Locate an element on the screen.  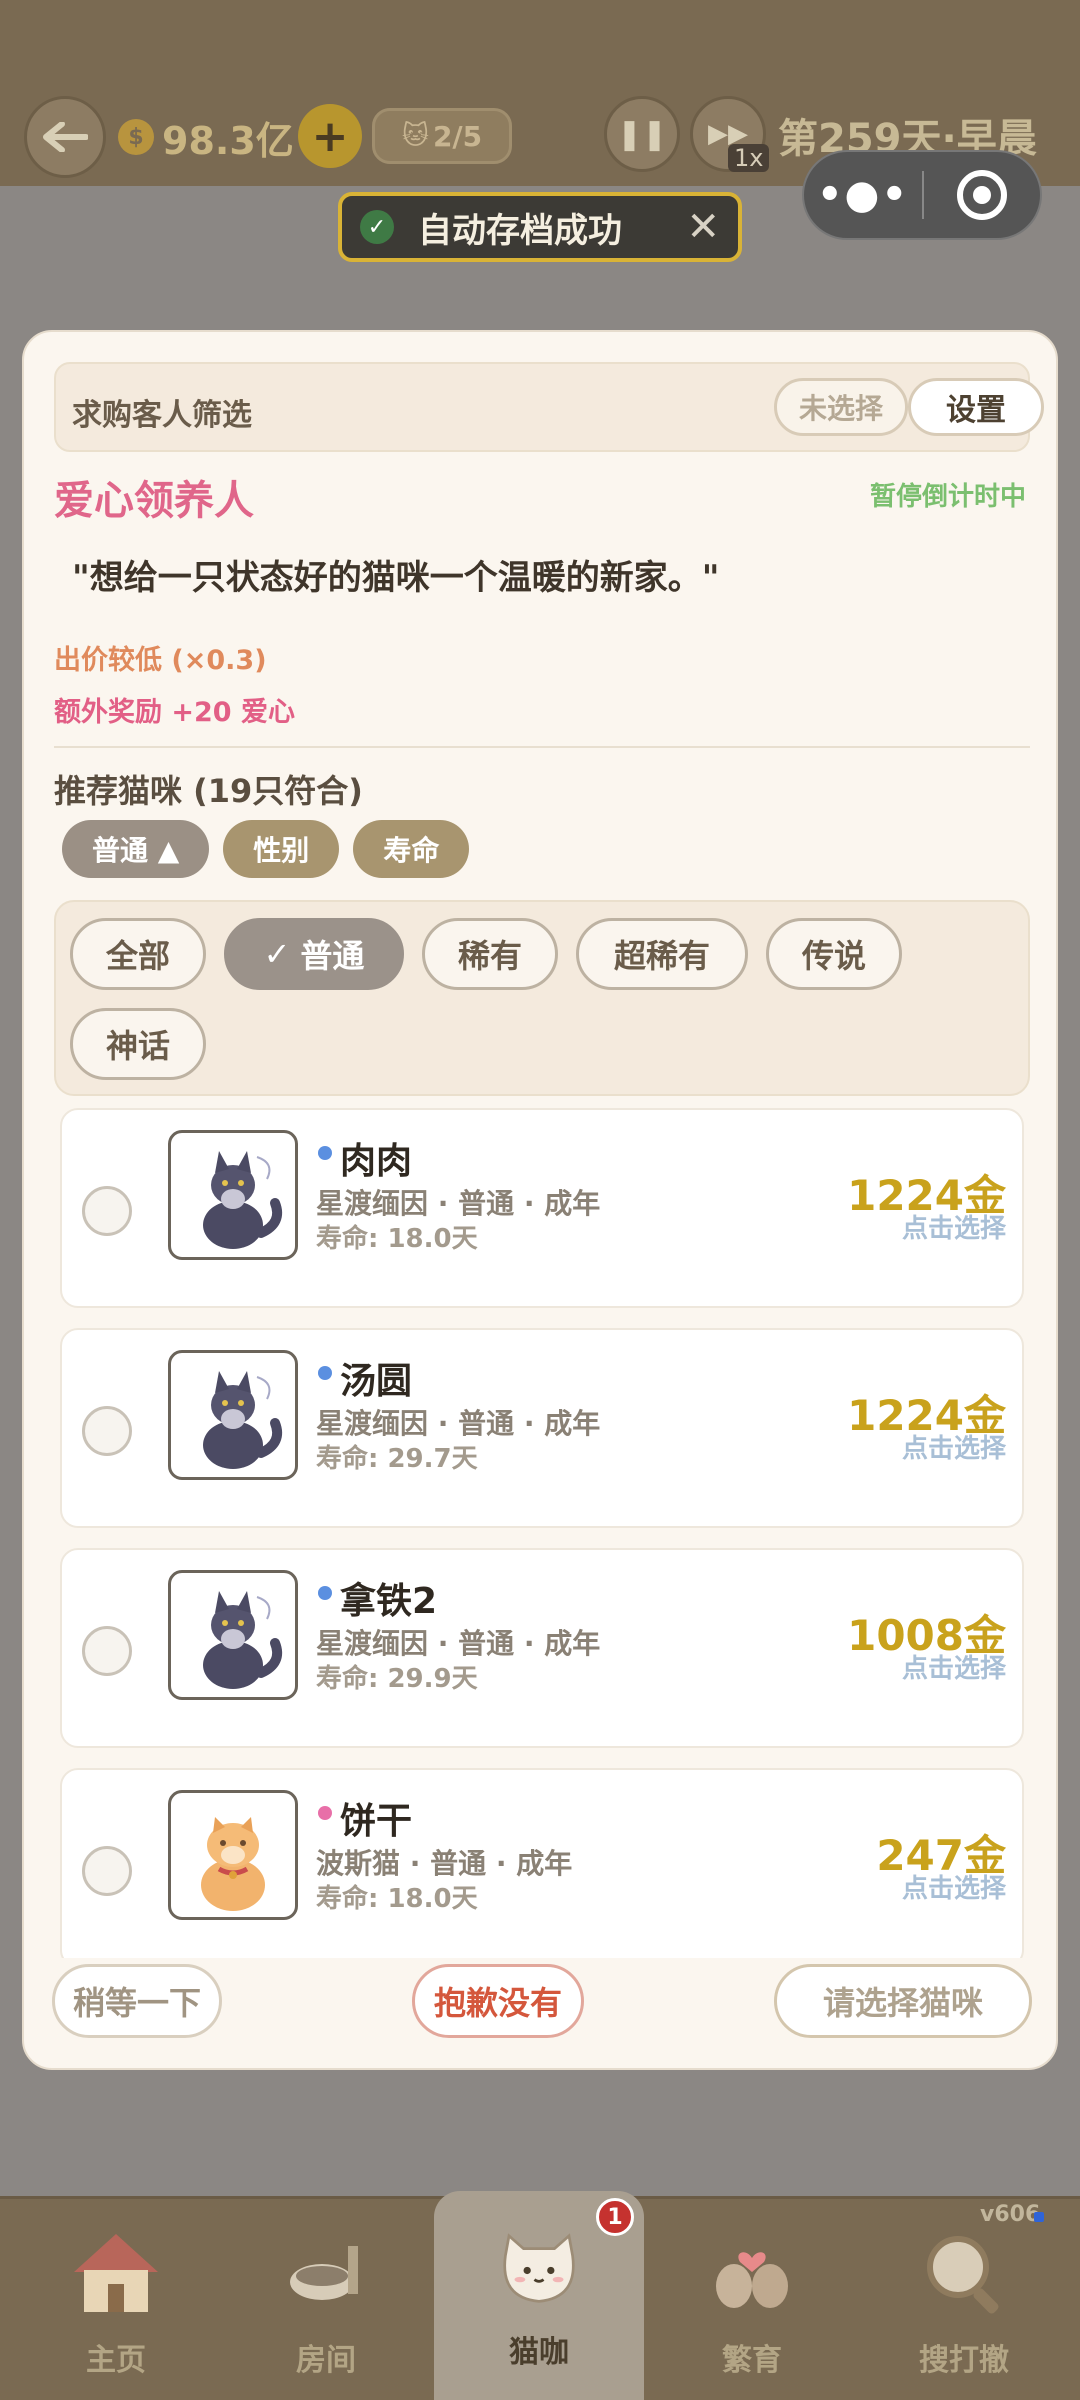
nav-room: 房间 is located at coordinates (326, 2299).